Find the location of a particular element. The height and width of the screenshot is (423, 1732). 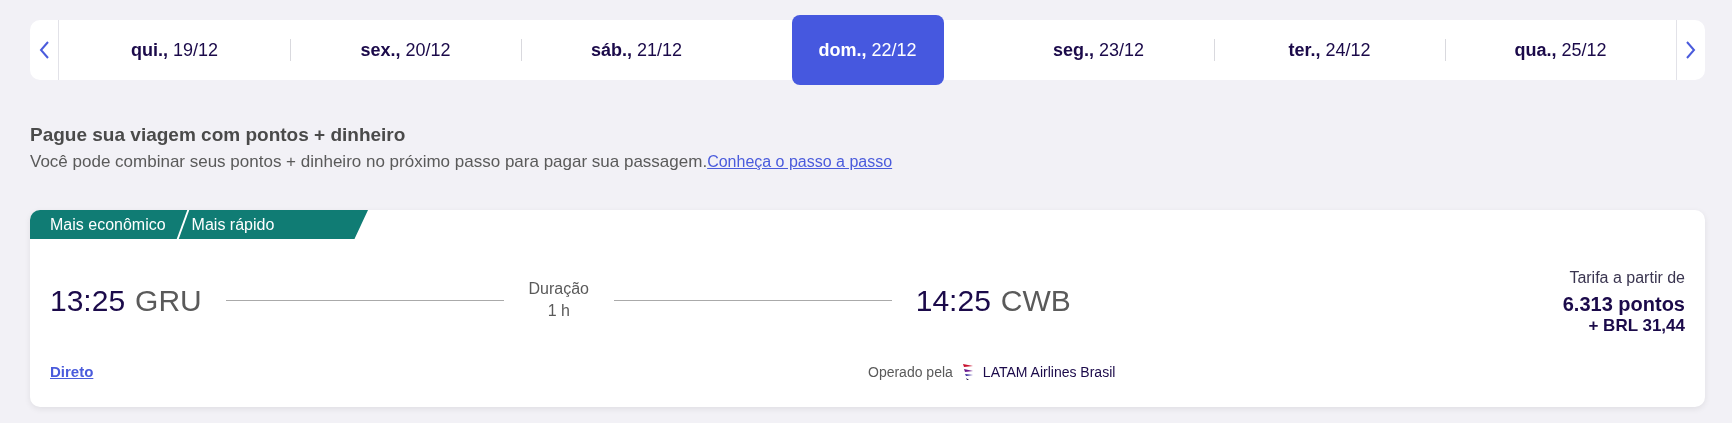

promo-title: Pague sua viagem com pontos + dinheiro is located at coordinates (218, 135).